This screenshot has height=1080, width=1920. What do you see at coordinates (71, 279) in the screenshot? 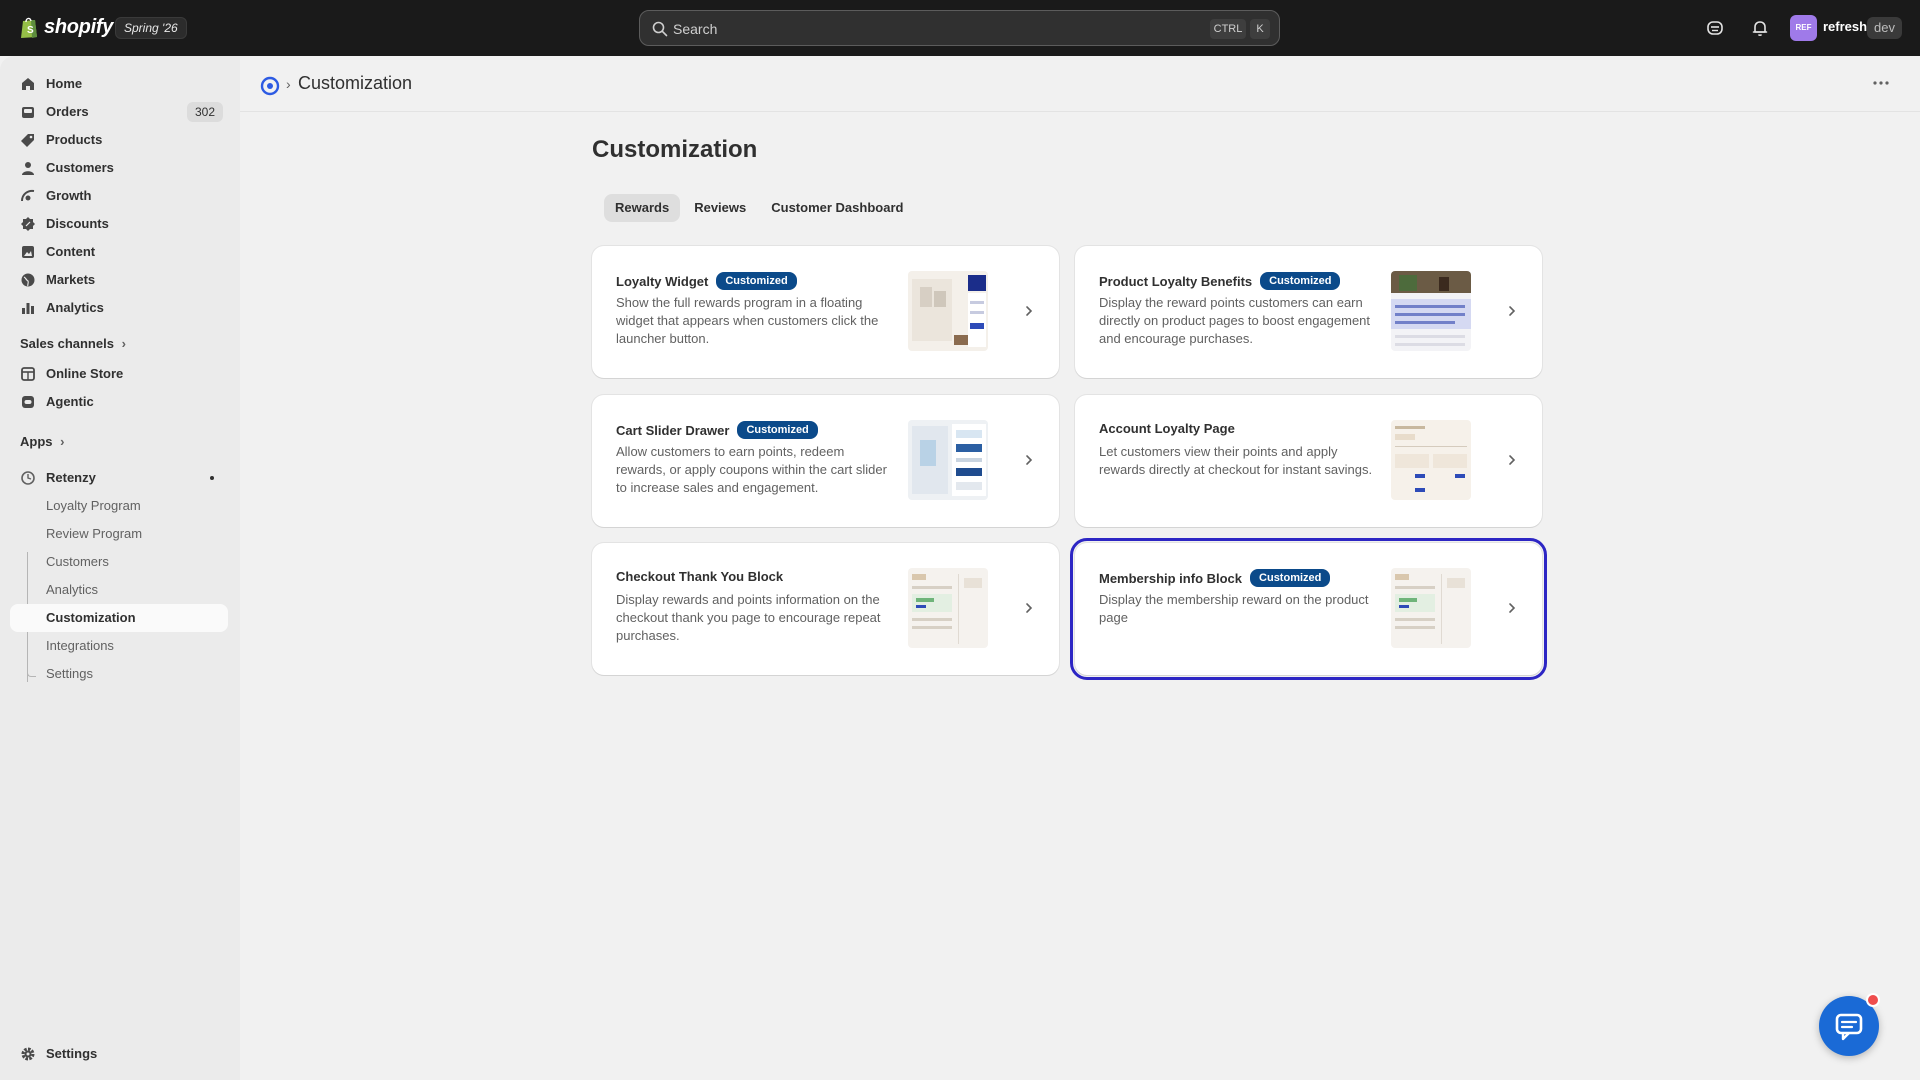
I see `nav-label: Markets` at bounding box center [71, 279].